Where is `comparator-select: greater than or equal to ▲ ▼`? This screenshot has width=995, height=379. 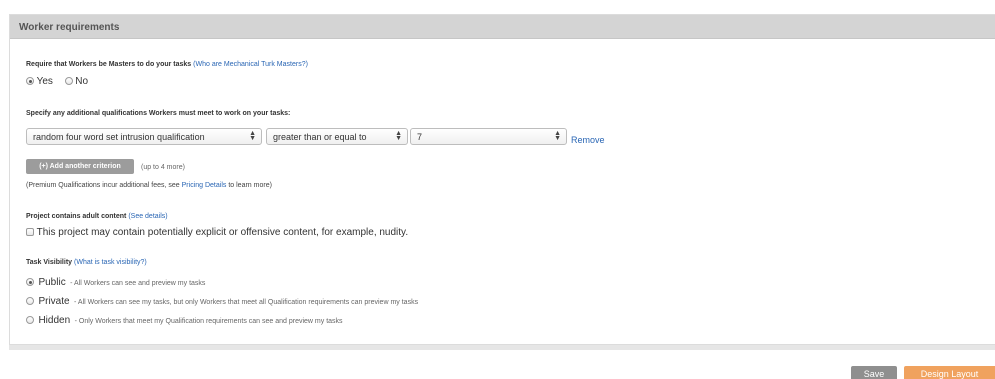
comparator-select: greater than or equal to ▲ ▼ is located at coordinates (337, 136).